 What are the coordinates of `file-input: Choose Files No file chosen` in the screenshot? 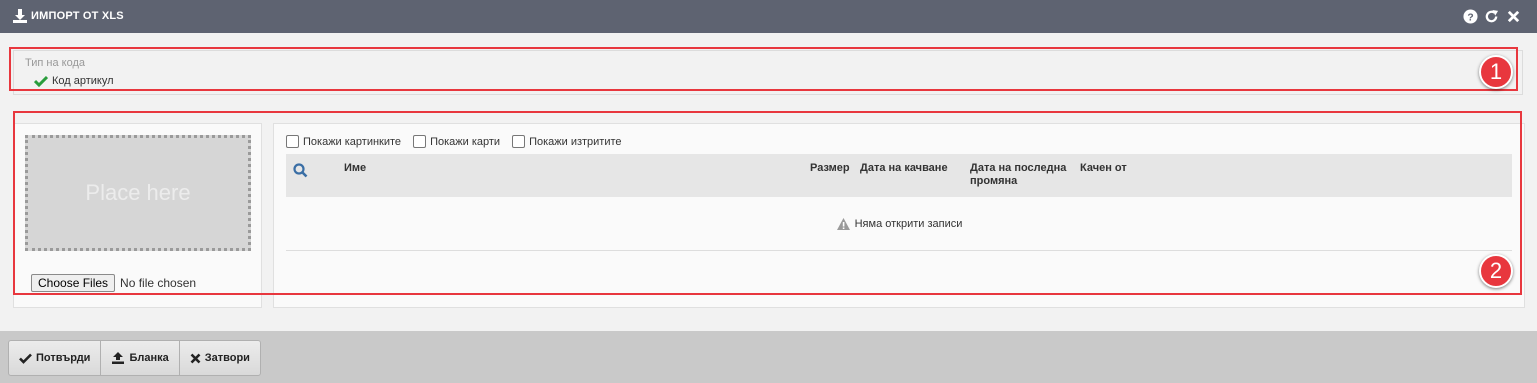 It's located at (113, 283).